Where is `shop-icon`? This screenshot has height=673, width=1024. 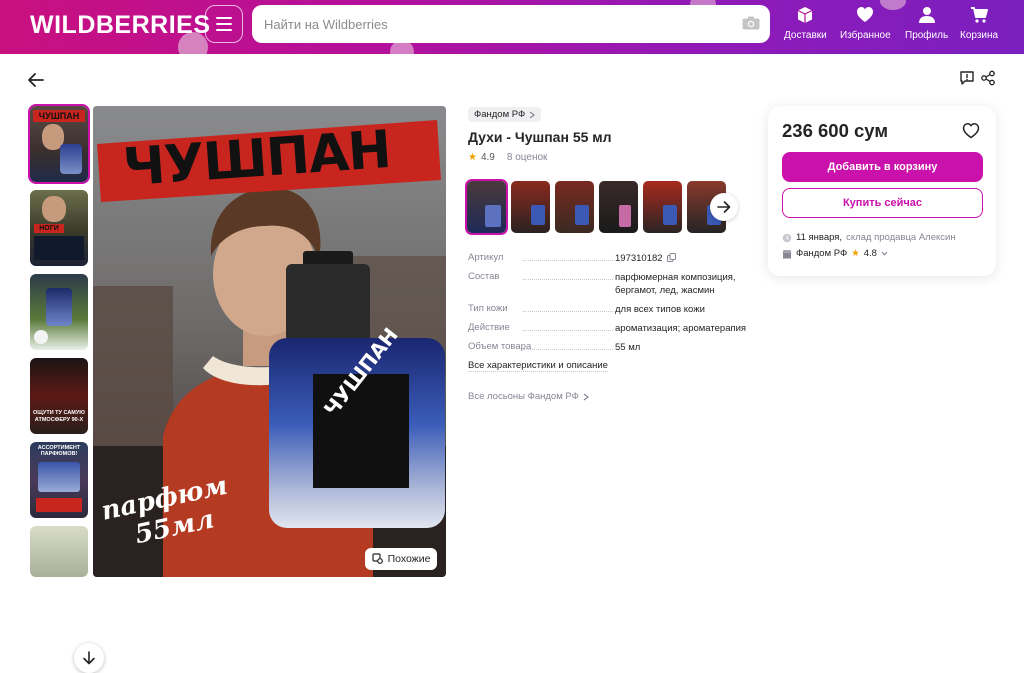 shop-icon is located at coordinates (787, 253).